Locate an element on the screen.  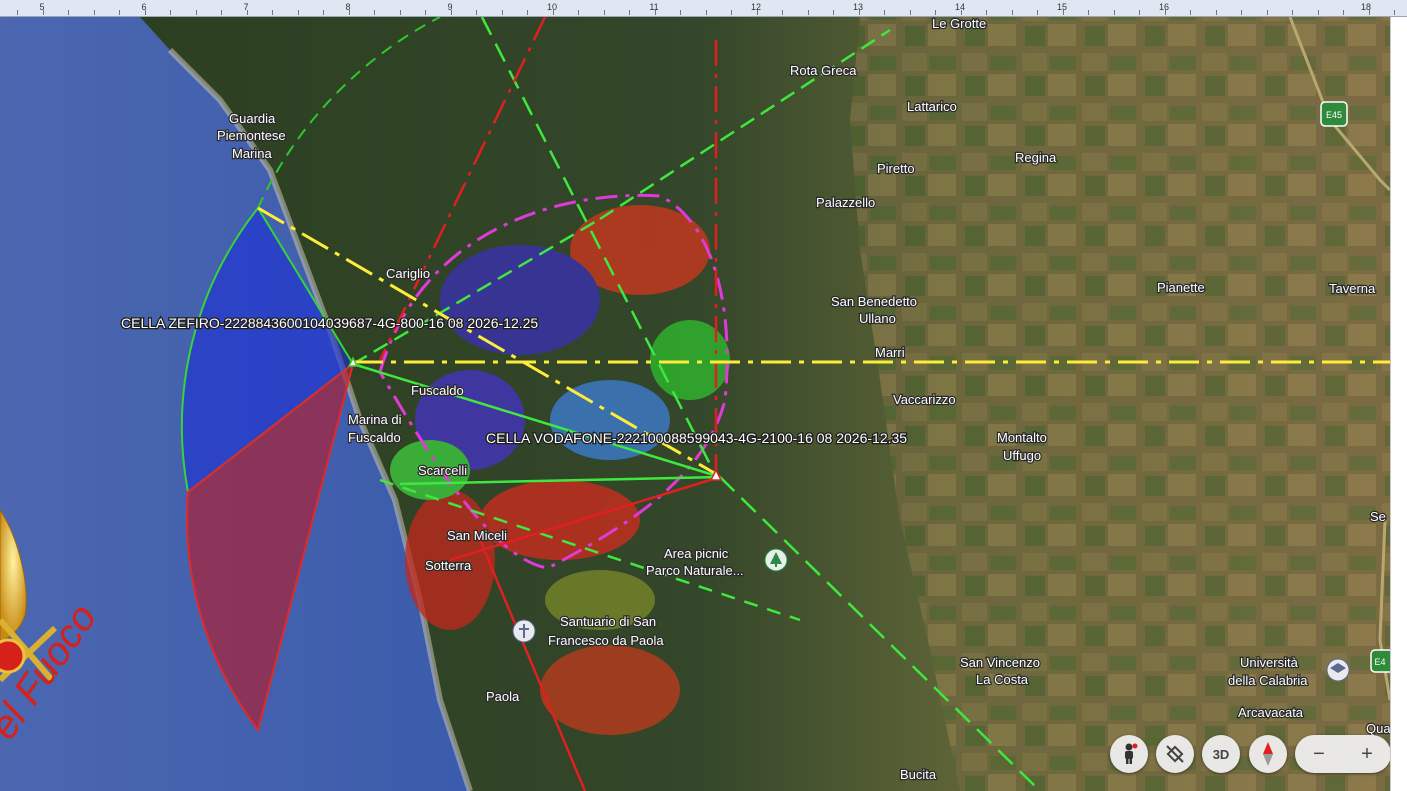
label-qua: Qua is located at coordinates (1378, 728).